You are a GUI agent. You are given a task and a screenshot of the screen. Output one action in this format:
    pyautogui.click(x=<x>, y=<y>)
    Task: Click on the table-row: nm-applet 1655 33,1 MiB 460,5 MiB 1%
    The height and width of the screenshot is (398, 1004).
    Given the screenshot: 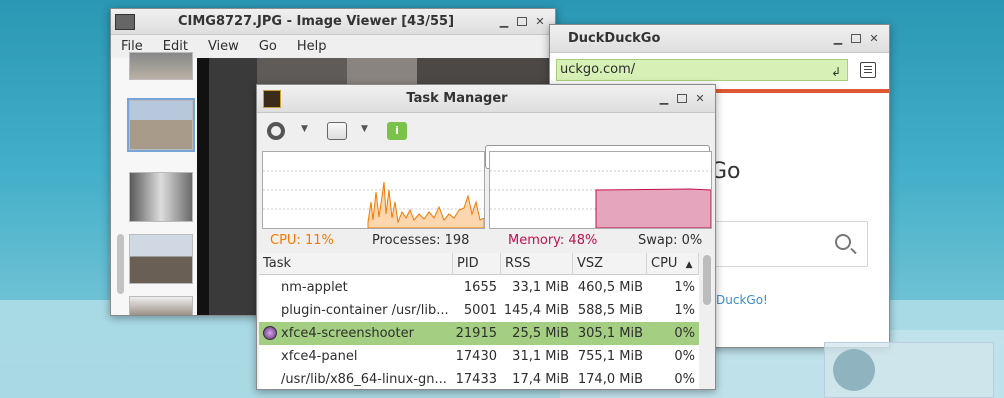 What is the action you would take?
    pyautogui.click(x=479, y=287)
    